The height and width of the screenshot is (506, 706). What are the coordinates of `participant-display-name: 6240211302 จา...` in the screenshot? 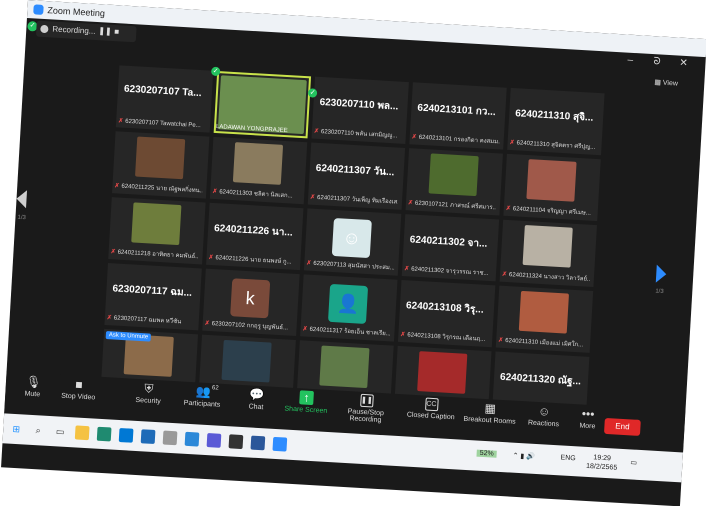 It's located at (448, 242).